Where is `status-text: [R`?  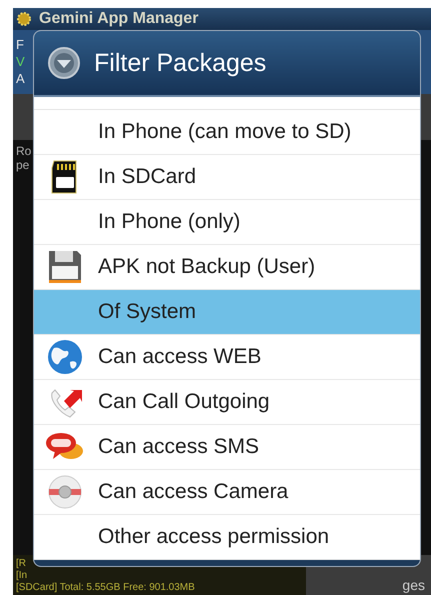 status-text: [R is located at coordinates (21, 564).